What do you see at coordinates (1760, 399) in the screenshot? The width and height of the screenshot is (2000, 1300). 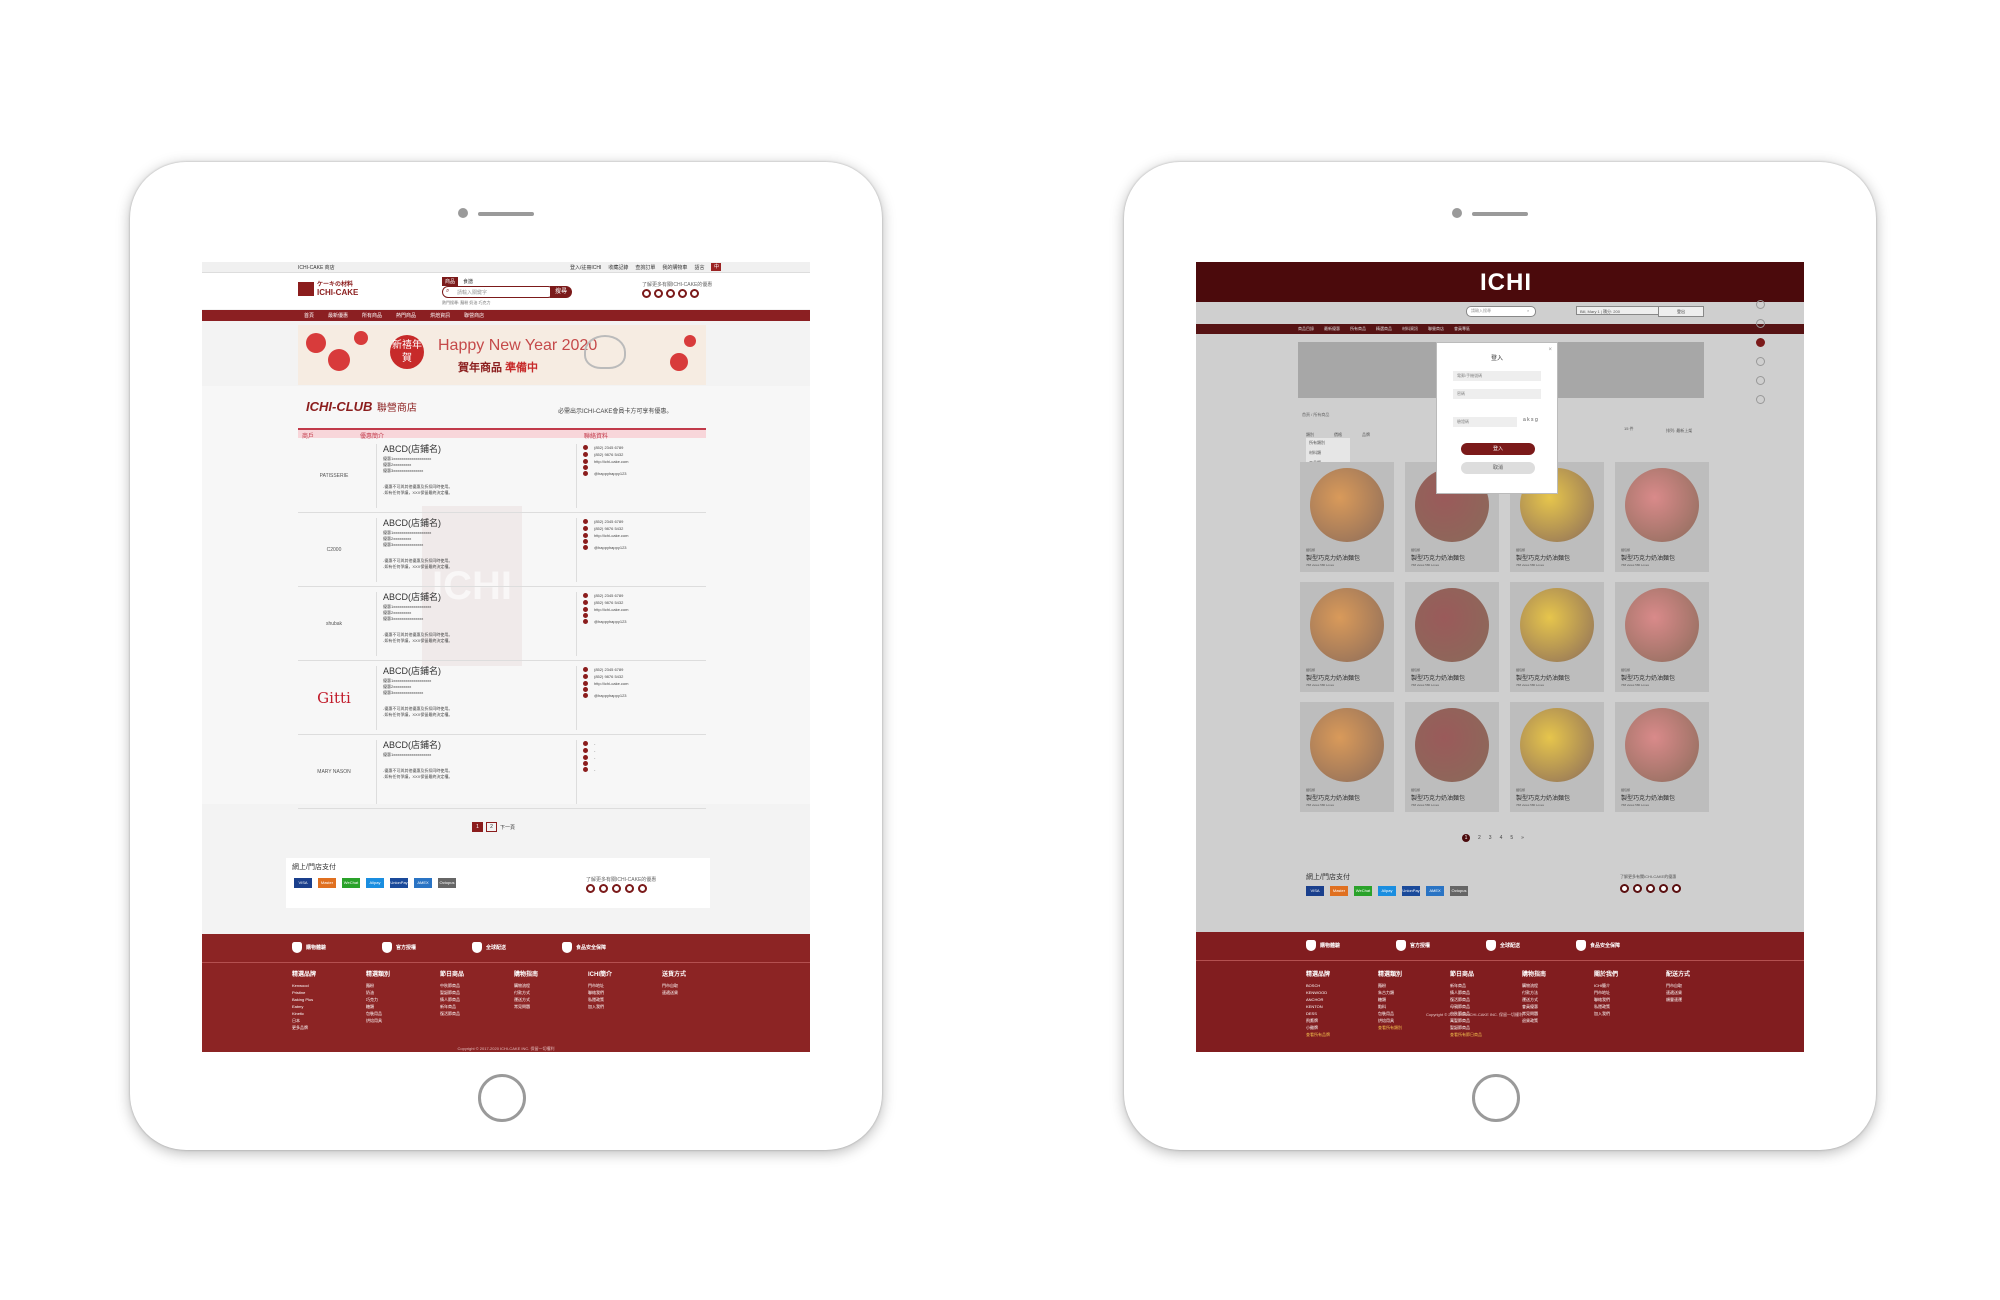 I see `star-icon` at bounding box center [1760, 399].